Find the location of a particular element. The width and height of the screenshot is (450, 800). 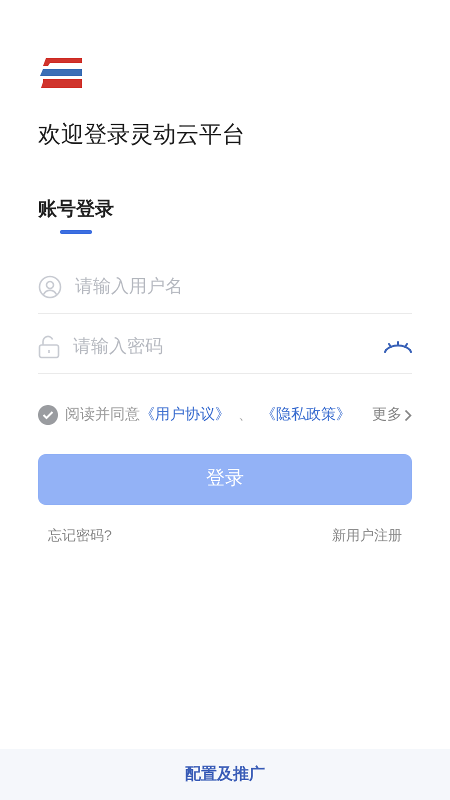

chevron-right-icon is located at coordinates (408, 415).